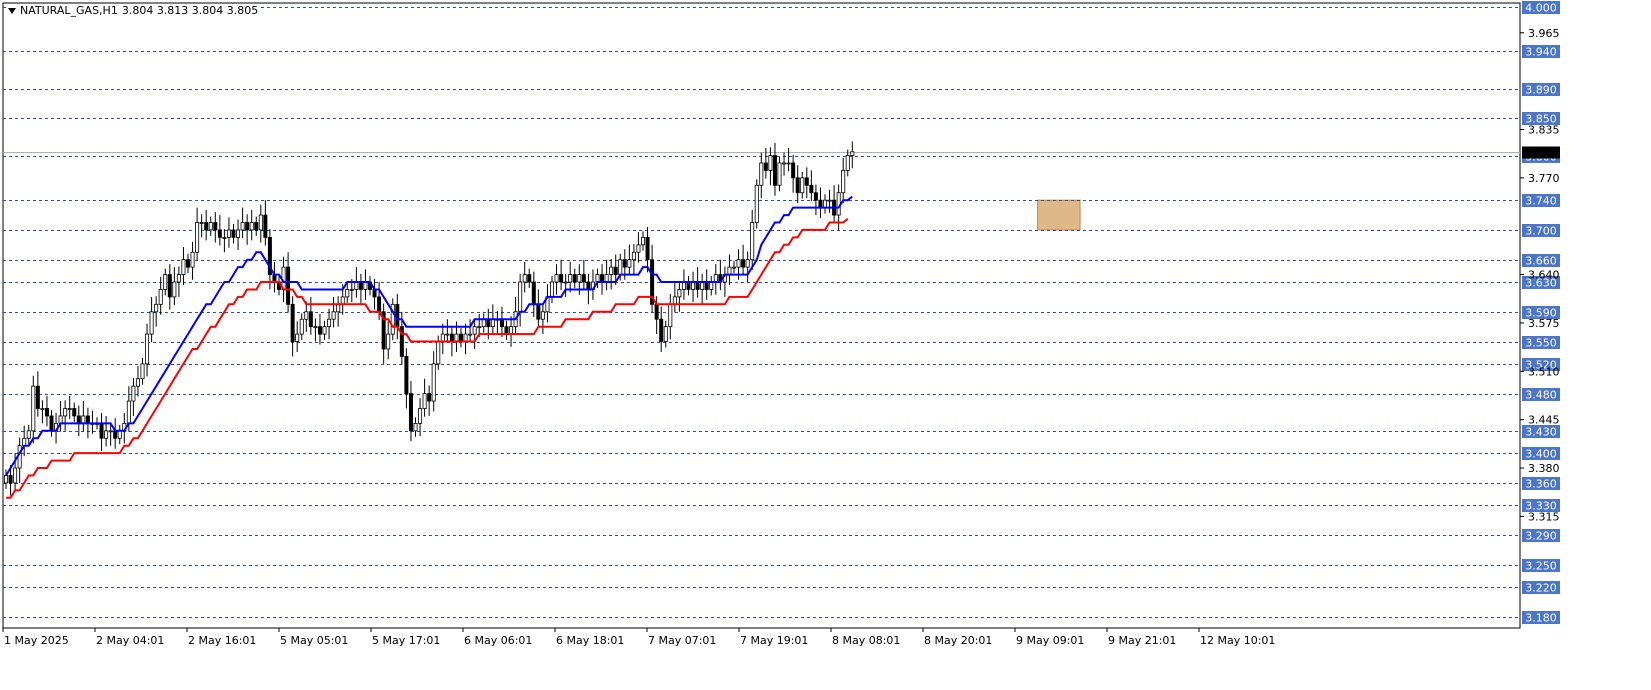 This screenshot has width=1651, height=690. I want to click on price-tick-label: 3.640, so click(1544, 275).